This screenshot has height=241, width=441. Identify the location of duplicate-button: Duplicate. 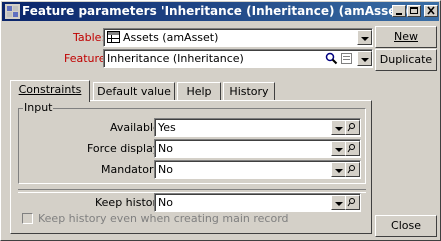
(406, 60).